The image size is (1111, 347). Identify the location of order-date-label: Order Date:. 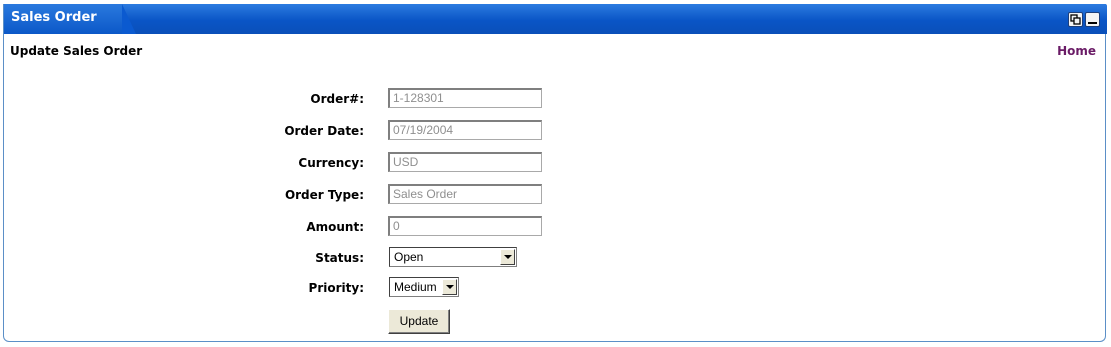
(324, 131).